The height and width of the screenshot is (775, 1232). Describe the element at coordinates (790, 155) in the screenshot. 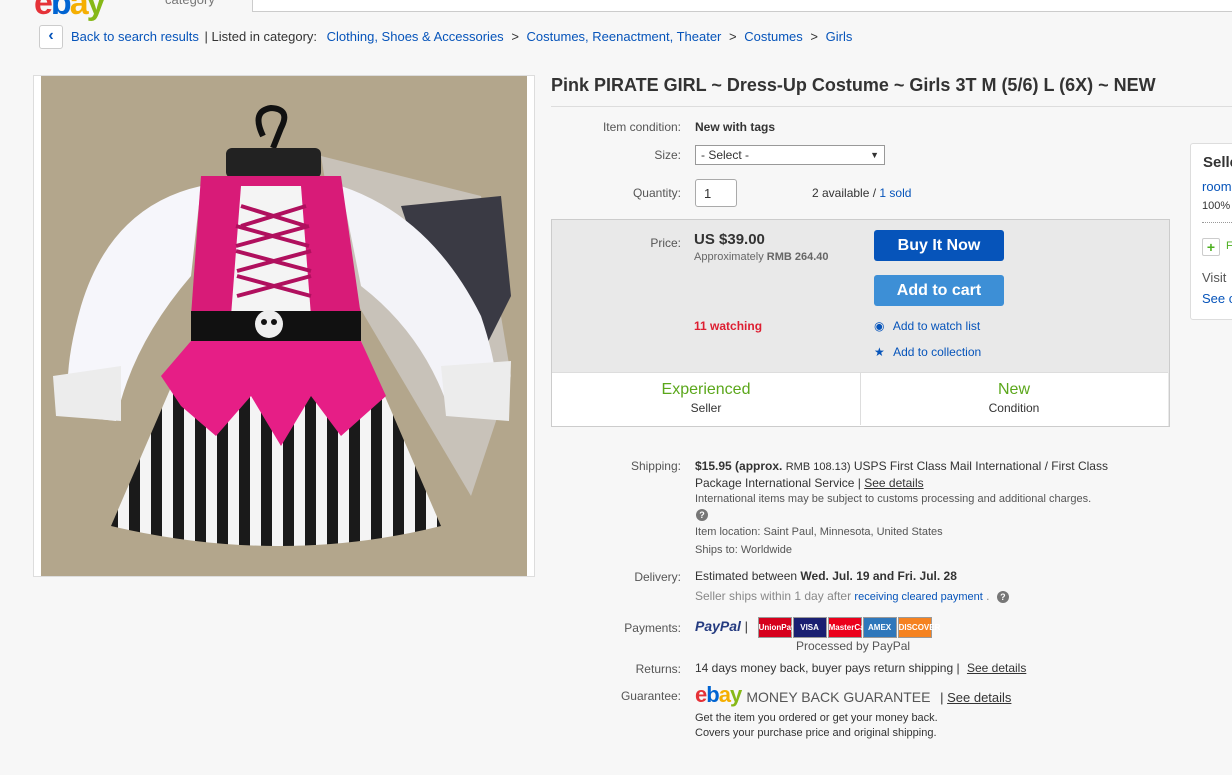

I see `size-select: - Select - ▼` at that location.